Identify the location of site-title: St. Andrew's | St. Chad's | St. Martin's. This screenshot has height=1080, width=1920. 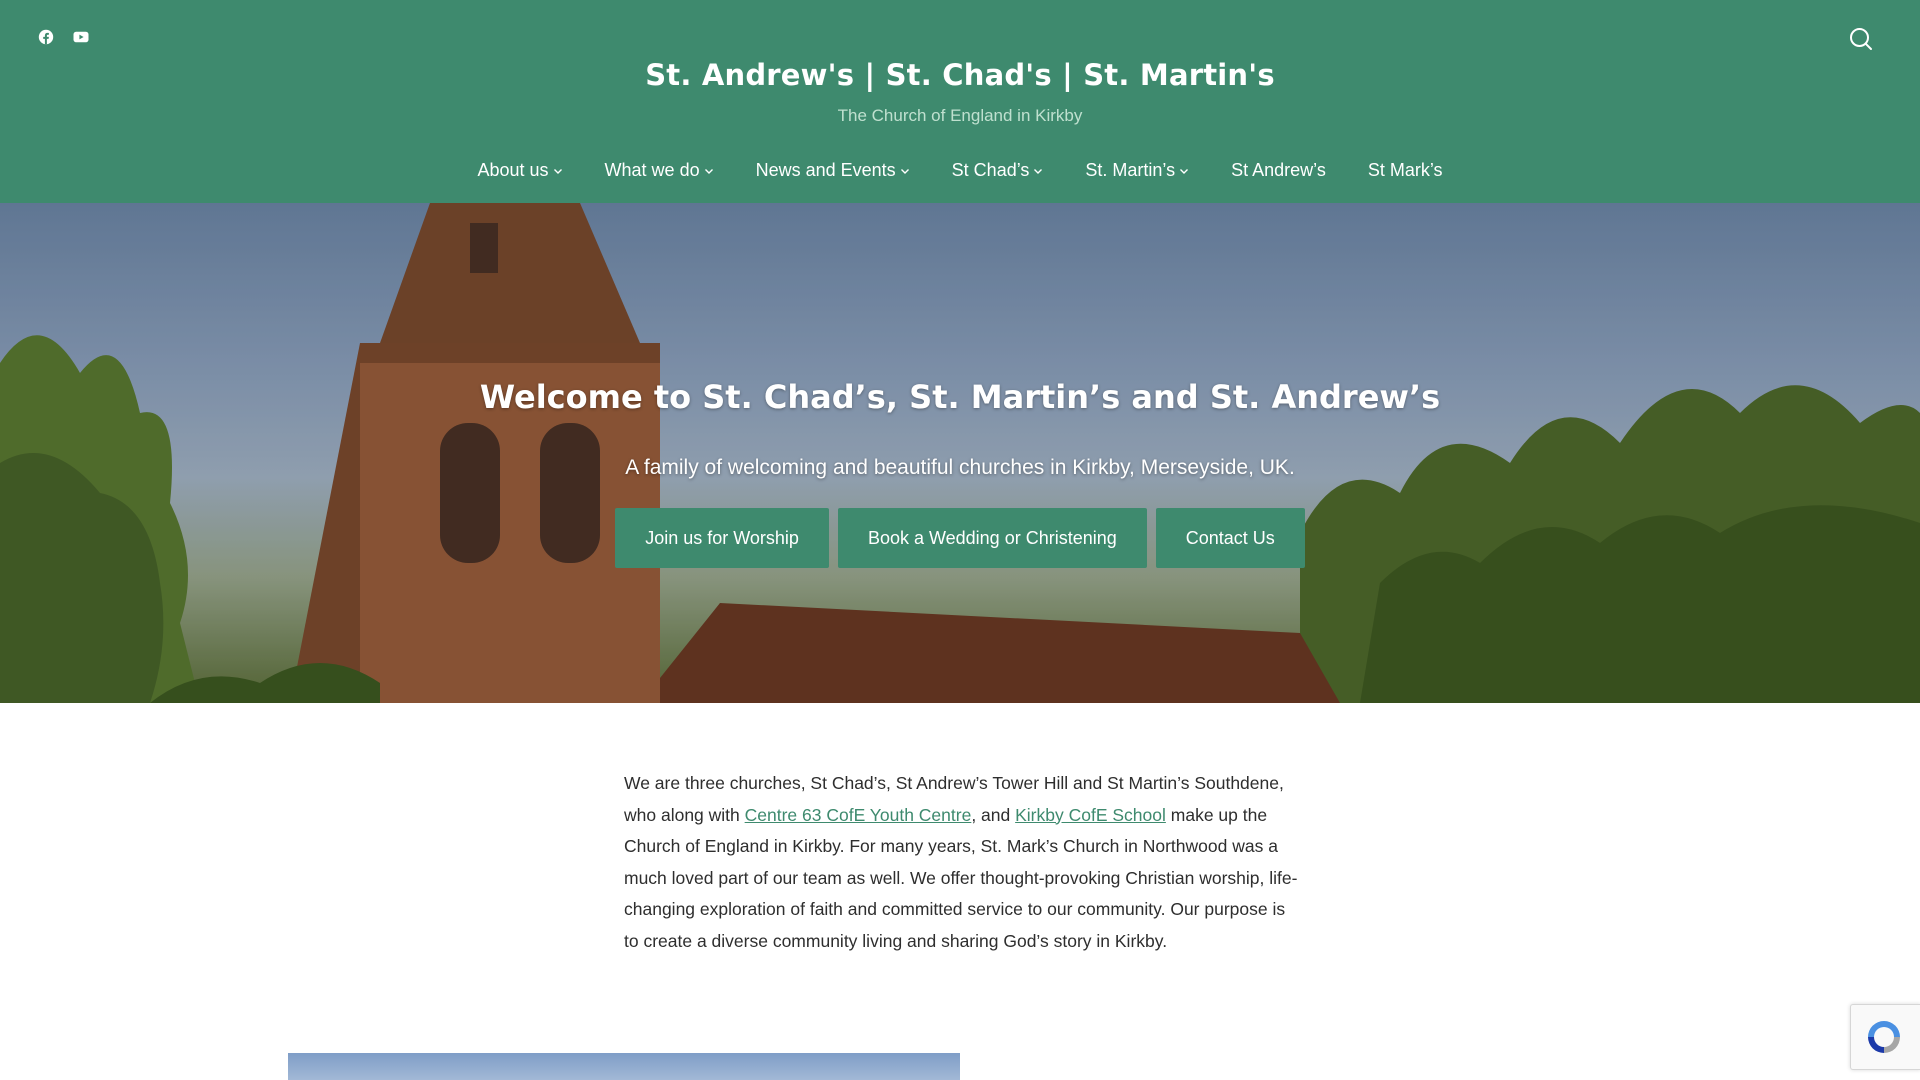
(960, 75).